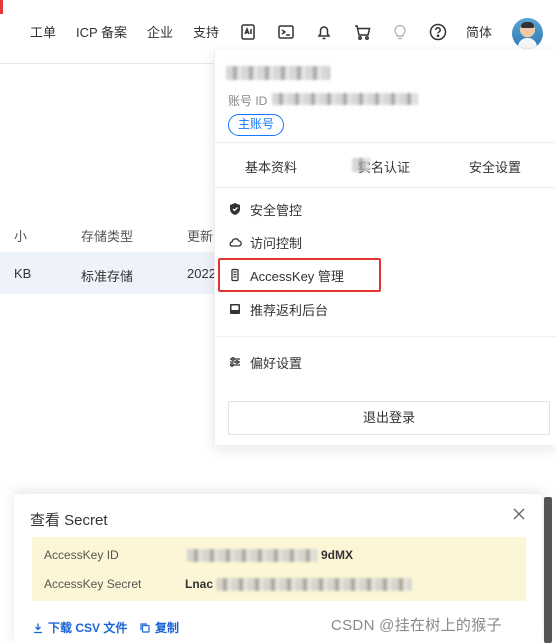  I want to click on copy-link: 复制, so click(159, 627).